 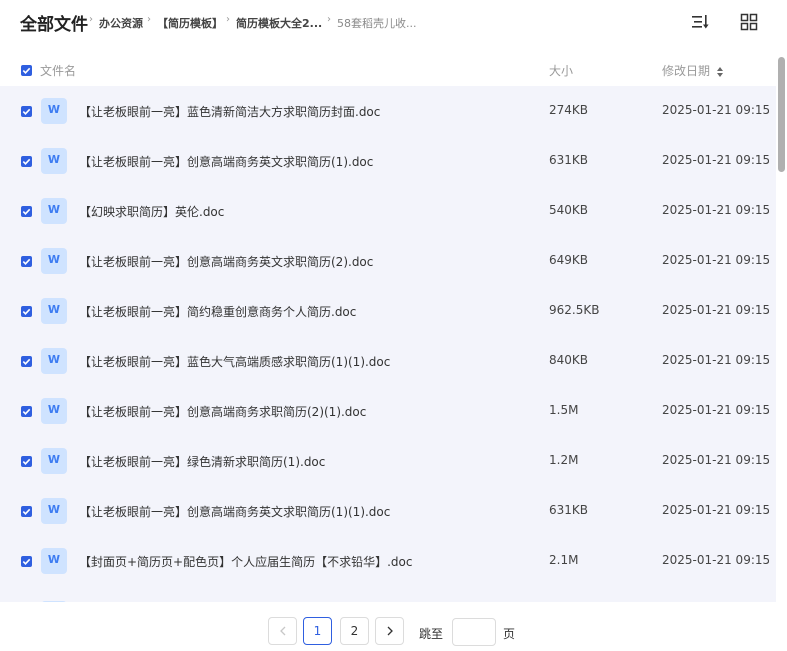 I want to click on column-modified-header: 修改日期, so click(x=686, y=70).